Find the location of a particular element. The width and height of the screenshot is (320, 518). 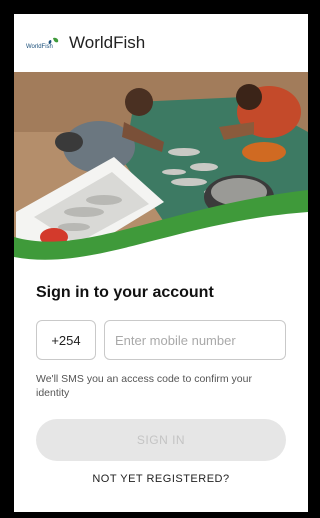

not-registered-link: NOT YET REGISTERED? is located at coordinates (161, 479).